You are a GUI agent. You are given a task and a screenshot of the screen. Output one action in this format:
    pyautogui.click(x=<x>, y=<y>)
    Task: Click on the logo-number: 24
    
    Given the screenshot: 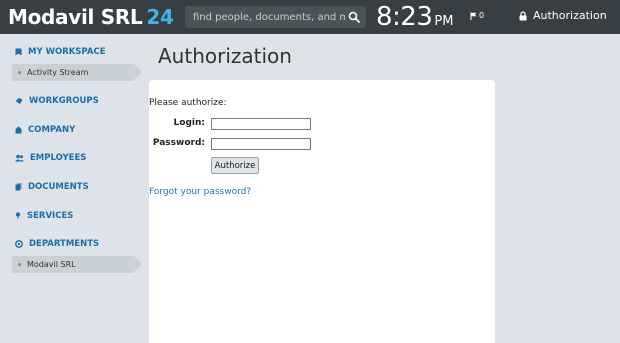 What is the action you would take?
    pyautogui.click(x=160, y=17)
    